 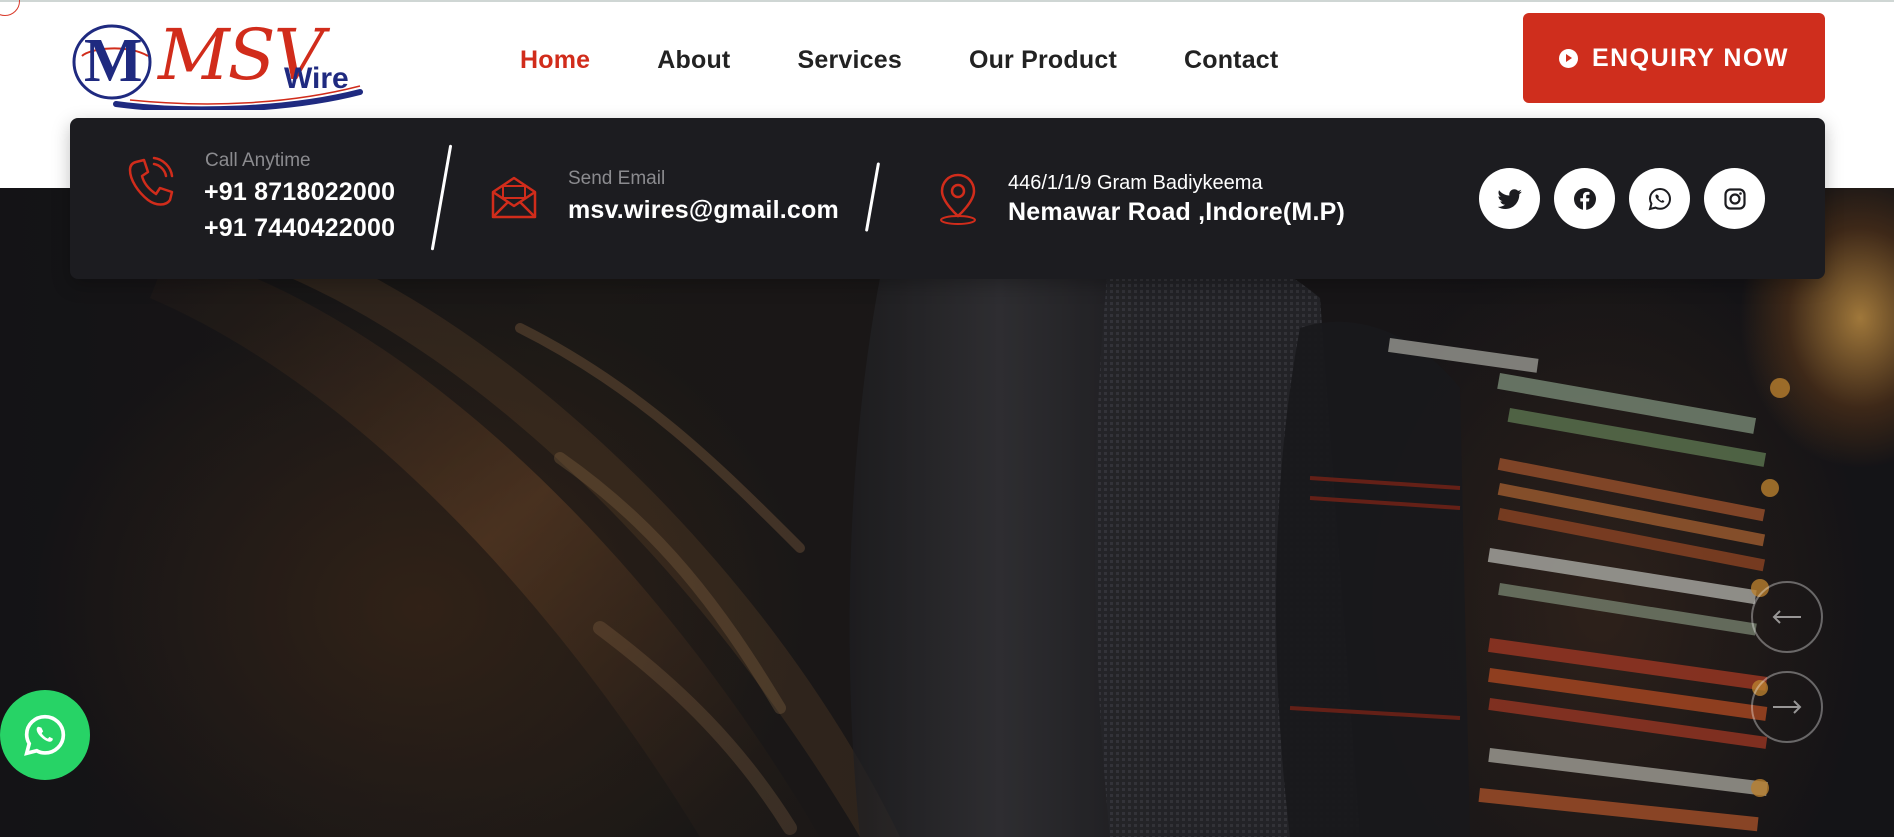 I want to click on slider-prev-button, so click(x=1787, y=617).